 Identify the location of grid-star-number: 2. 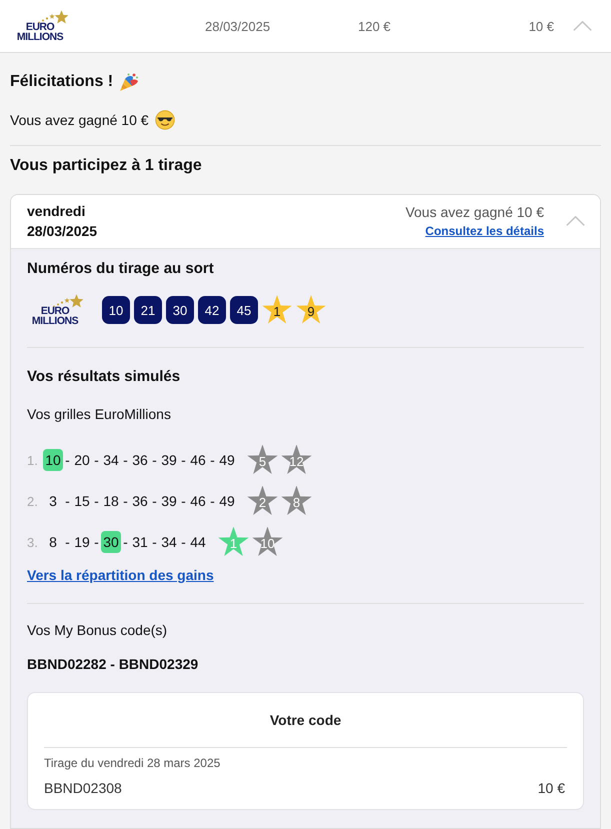
(262, 501).